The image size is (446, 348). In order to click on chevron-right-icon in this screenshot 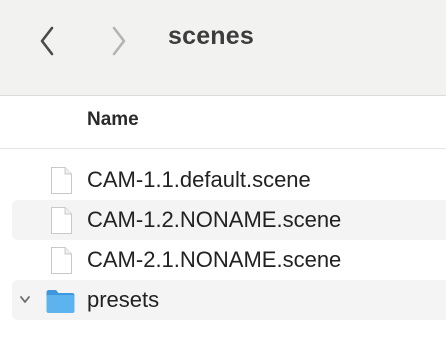, I will do `click(119, 41)`.